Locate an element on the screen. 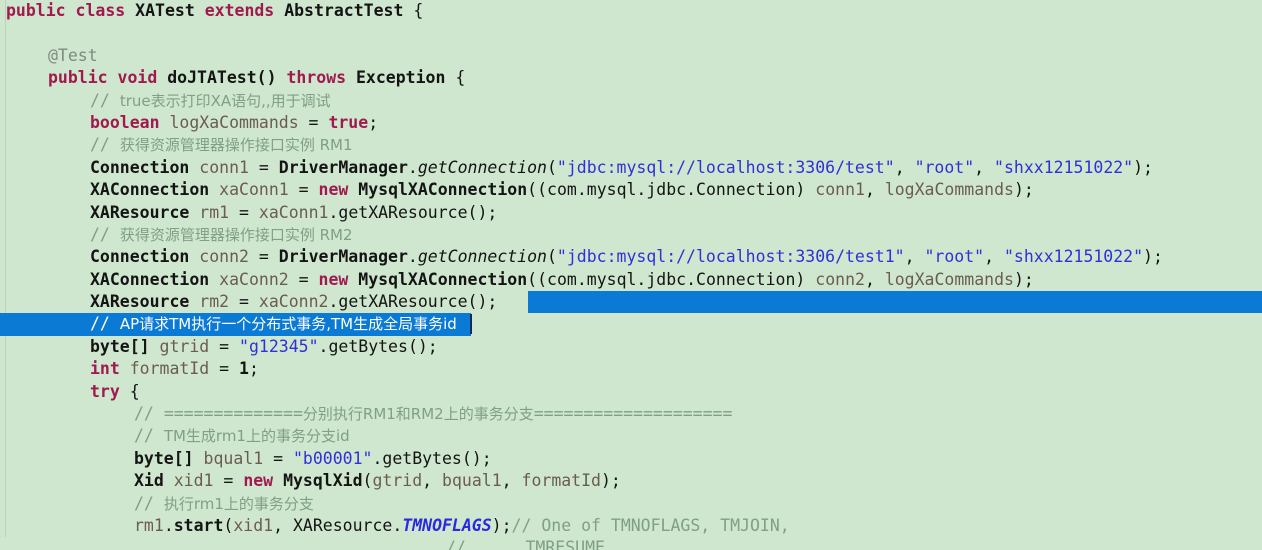 The height and width of the screenshot is (550, 1262). trailing-comment: // One of TMNOFLAGS, TMJOIN, is located at coordinates (650, 525).